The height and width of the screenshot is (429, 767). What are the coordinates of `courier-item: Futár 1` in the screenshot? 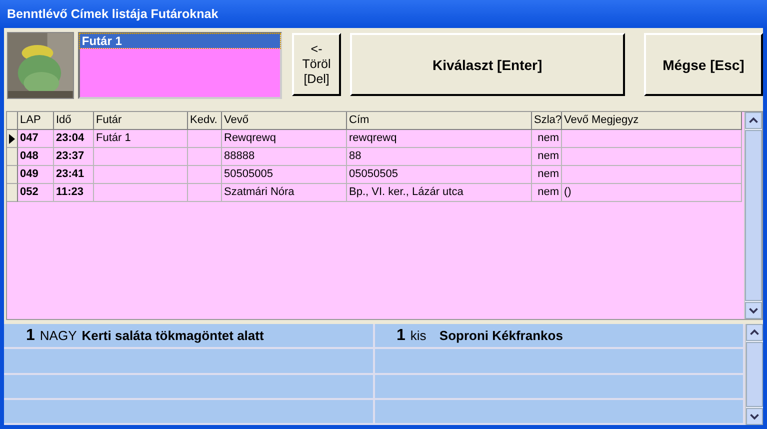 It's located at (180, 41).